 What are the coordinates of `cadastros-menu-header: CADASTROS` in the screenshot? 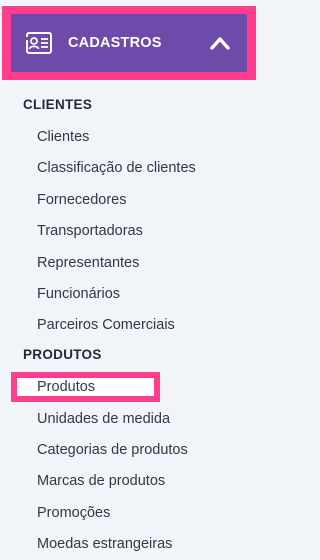 It's located at (129, 43).